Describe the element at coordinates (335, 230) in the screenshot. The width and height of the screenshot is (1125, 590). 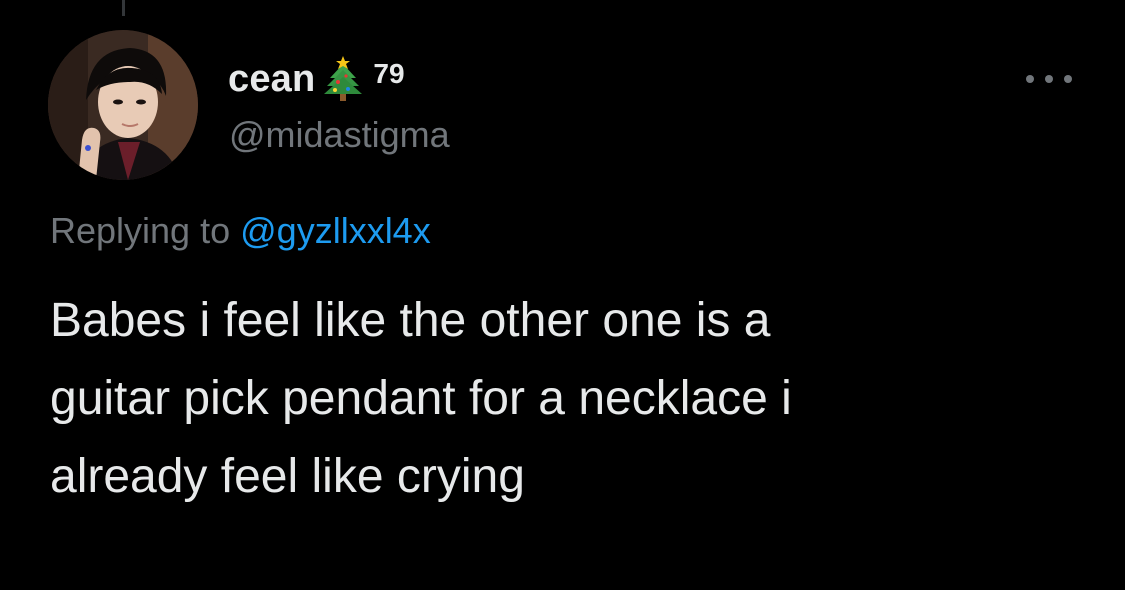
I see `reply-mention-link: @gyzllxxl4x` at that location.